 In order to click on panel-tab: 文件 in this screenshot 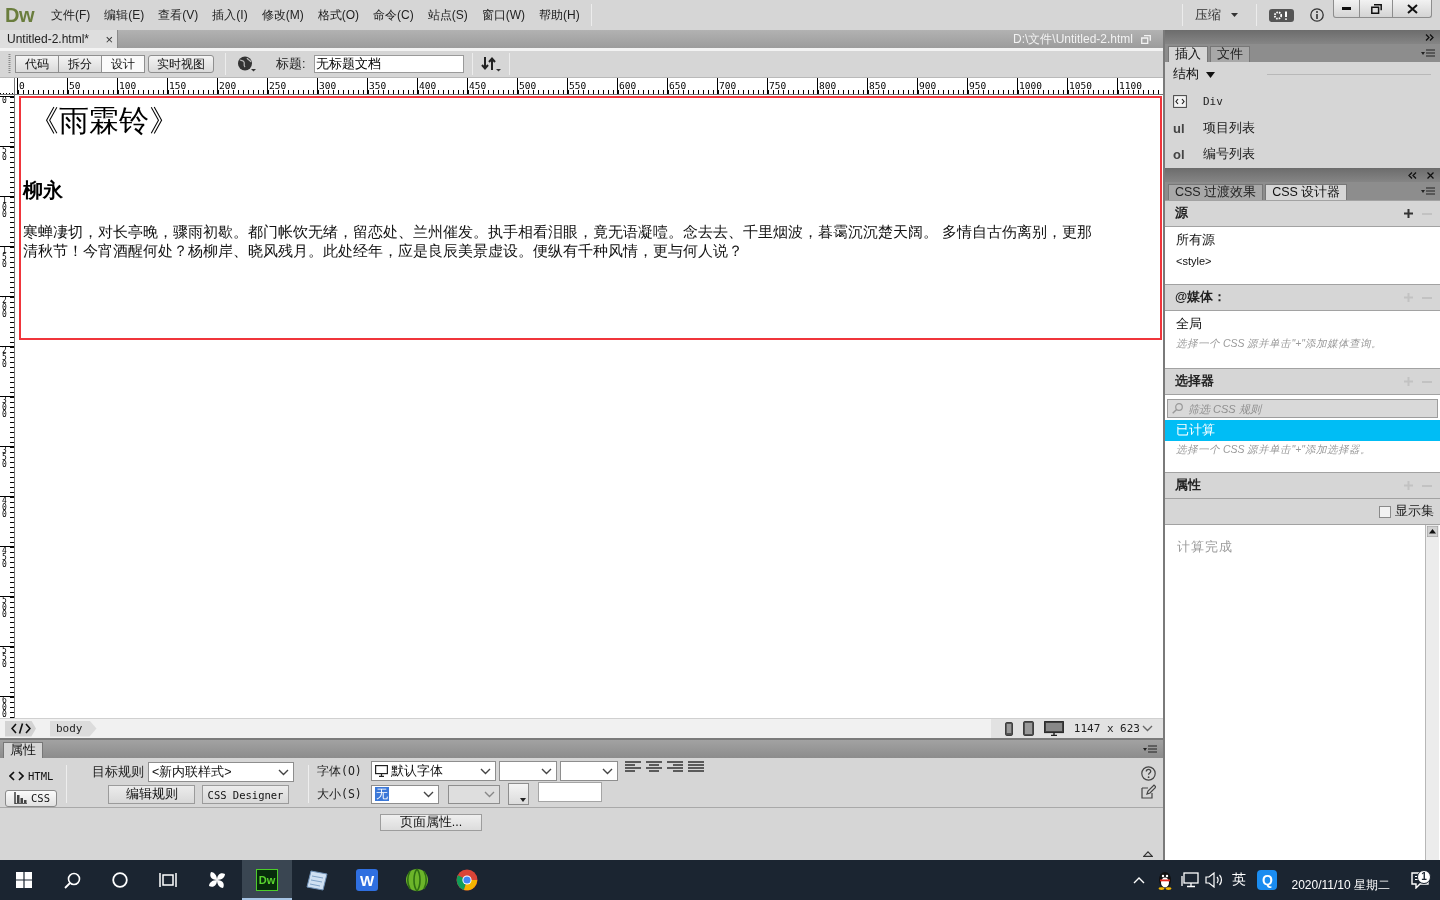, I will do `click(1230, 54)`.